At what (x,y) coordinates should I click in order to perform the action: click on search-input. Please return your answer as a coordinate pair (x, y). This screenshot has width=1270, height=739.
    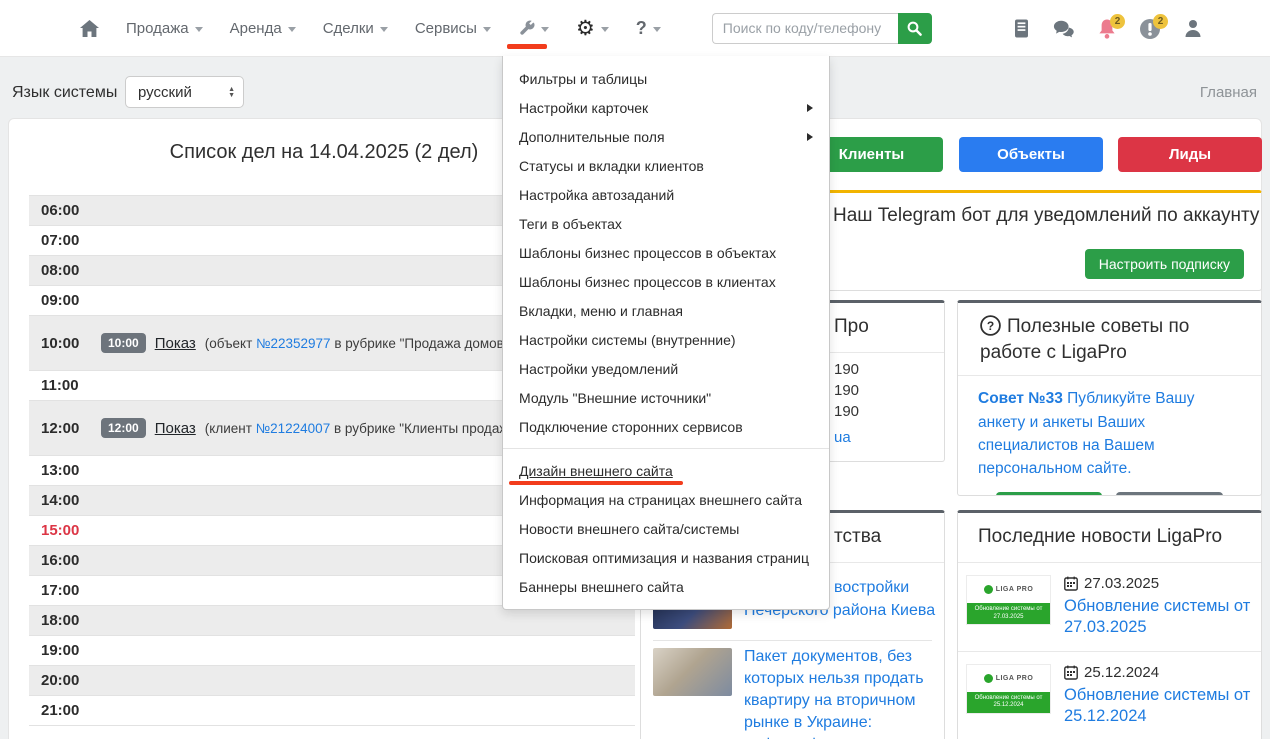
    Looking at the image, I should click on (804, 28).